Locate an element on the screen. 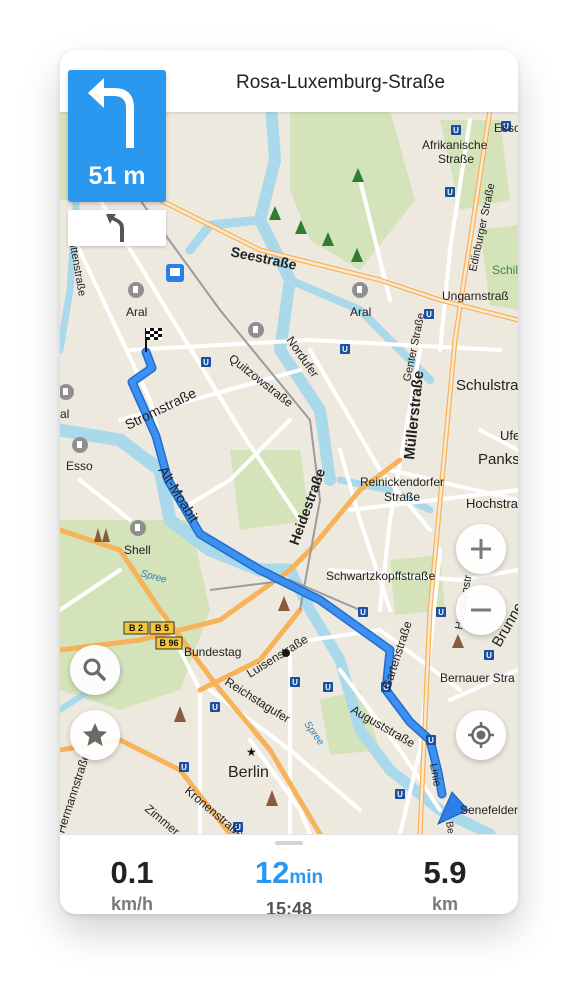 Image resolution: width=578 pixels, height=984 pixels. star-icon is located at coordinates (95, 734).